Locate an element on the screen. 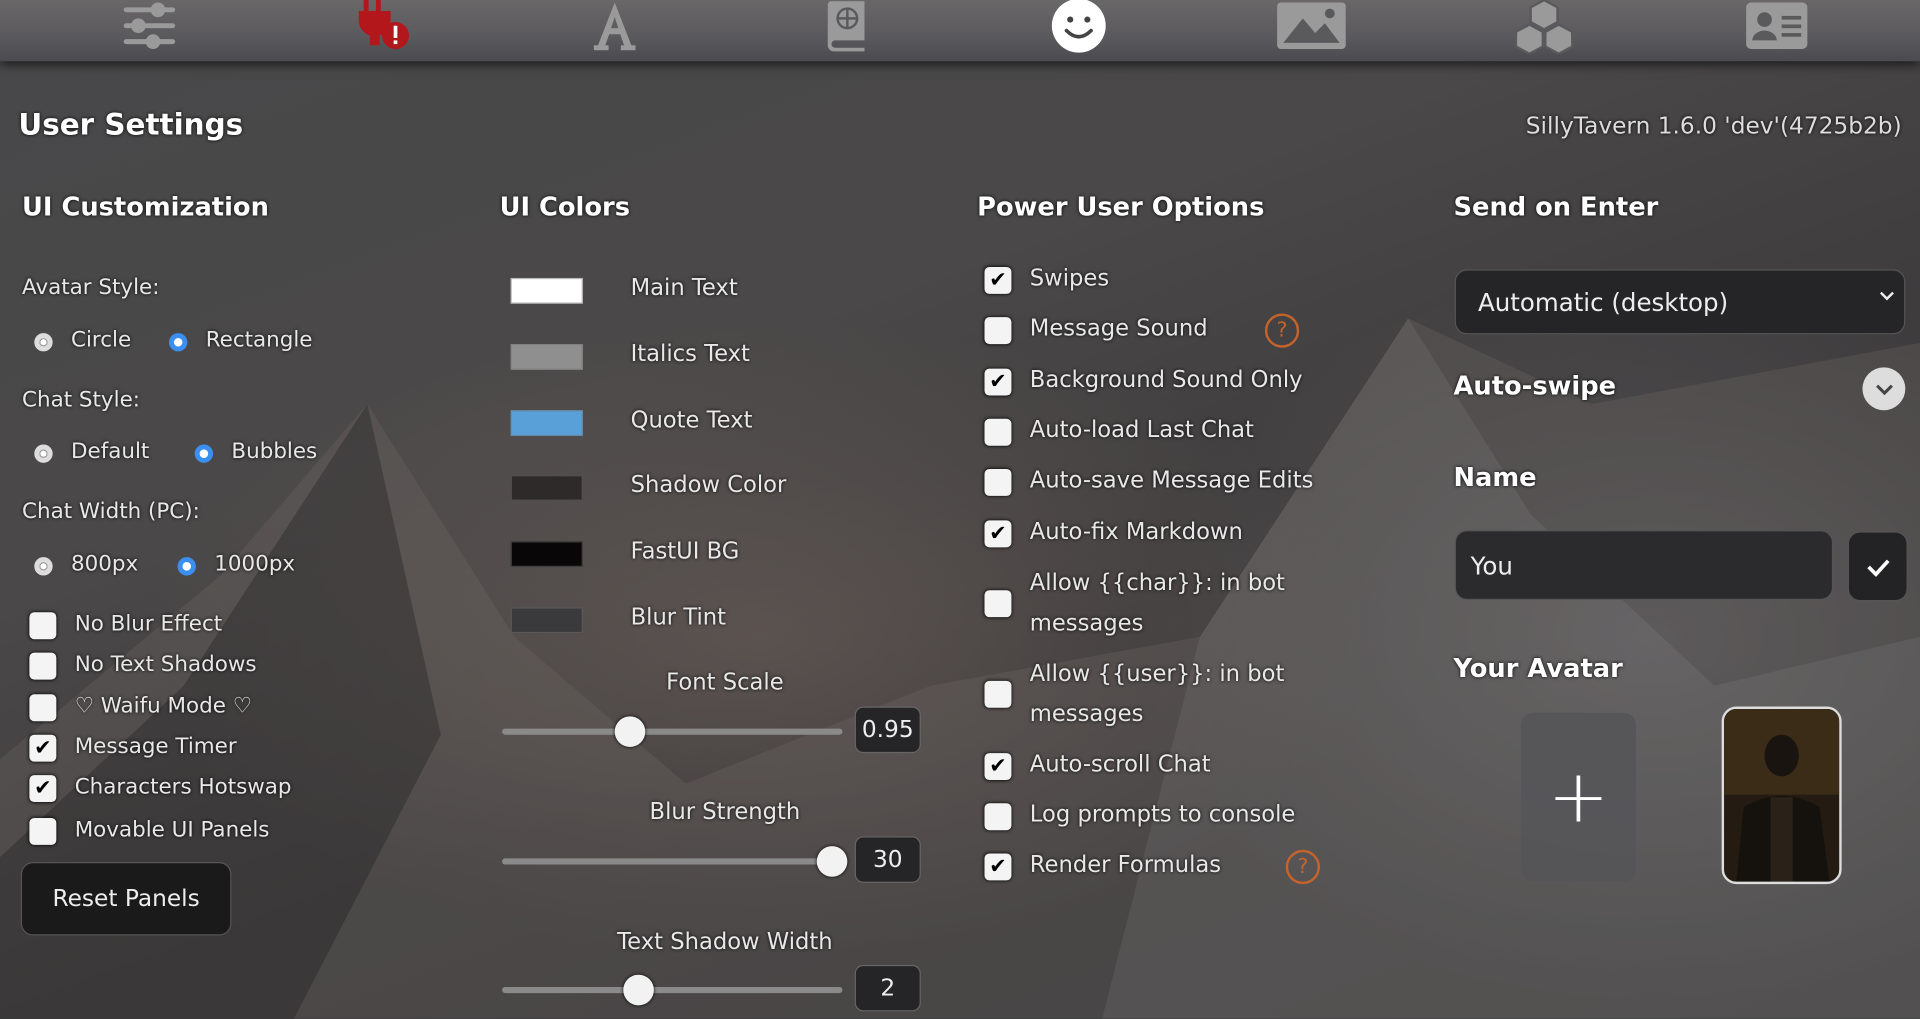 The height and width of the screenshot is (1019, 1920). checkbox-message-timer: ✔ is located at coordinates (43, 748).